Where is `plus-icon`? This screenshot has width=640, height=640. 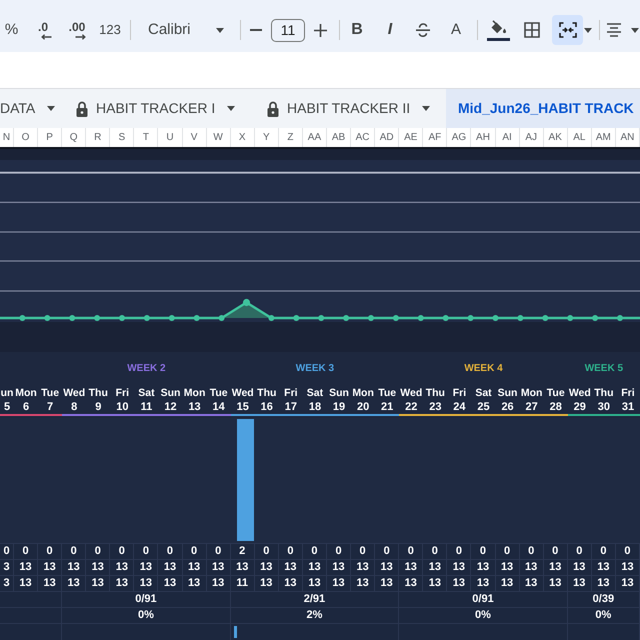 plus-icon is located at coordinates (320, 30).